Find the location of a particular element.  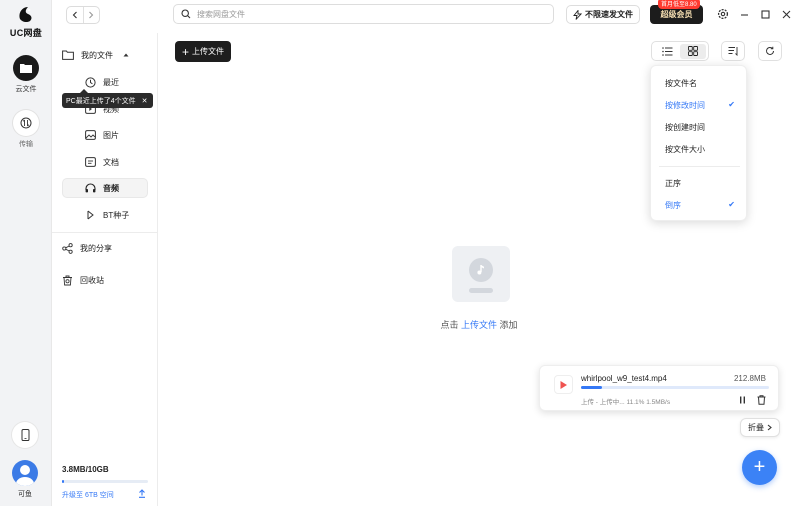

maximize-button is located at coordinates (765, 14).